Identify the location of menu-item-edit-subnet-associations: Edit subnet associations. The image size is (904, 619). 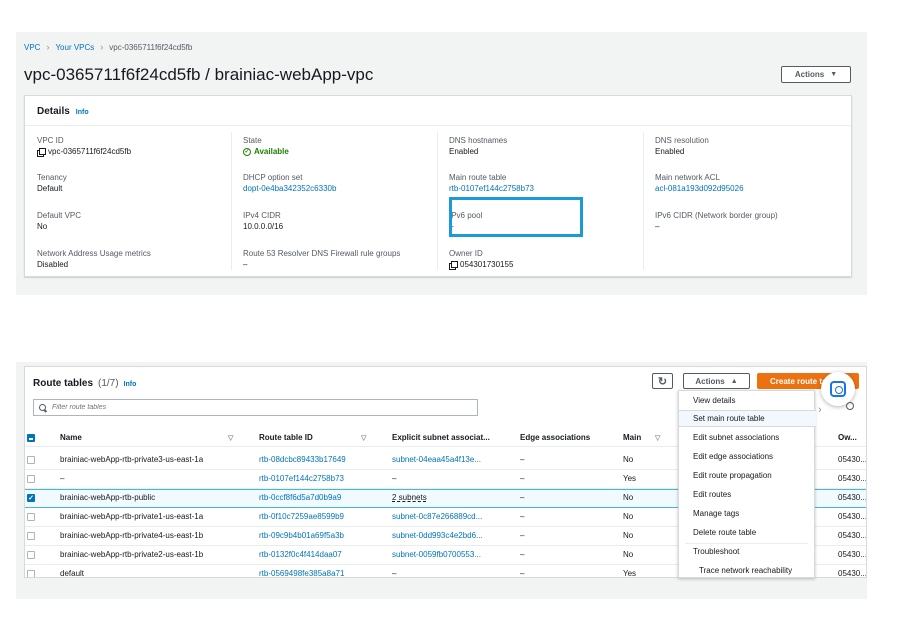
(736, 437).